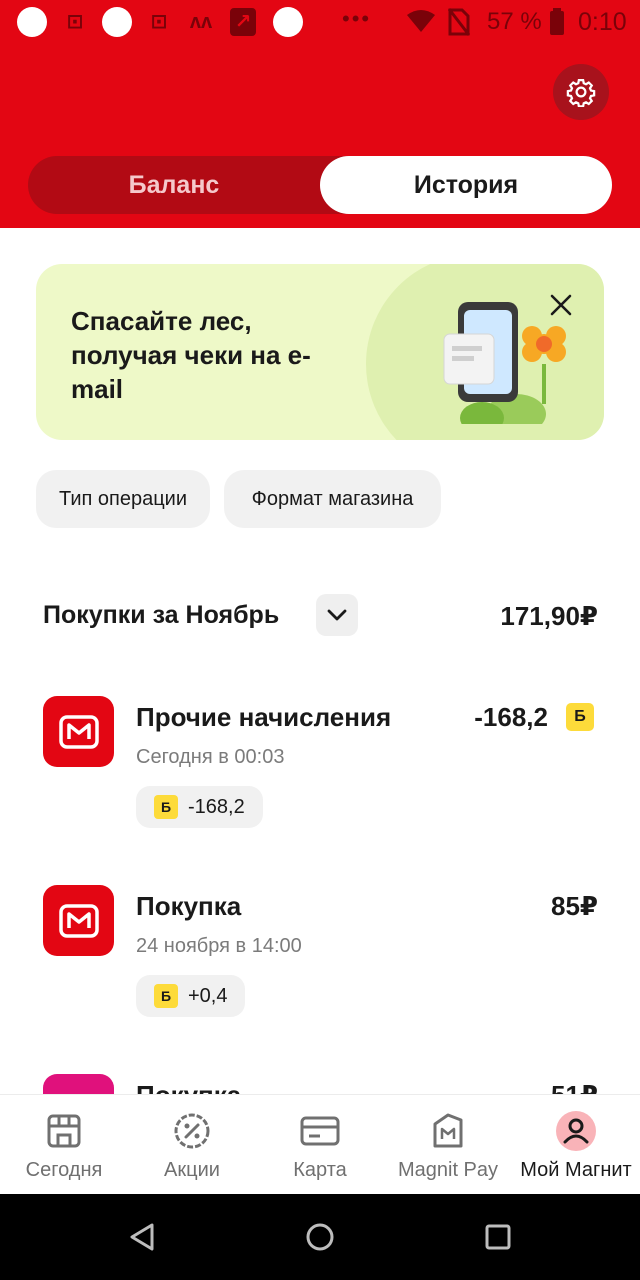 The image size is (640, 1280). What do you see at coordinates (320, 137) in the screenshot?
I see `header: Баланс История` at bounding box center [320, 137].